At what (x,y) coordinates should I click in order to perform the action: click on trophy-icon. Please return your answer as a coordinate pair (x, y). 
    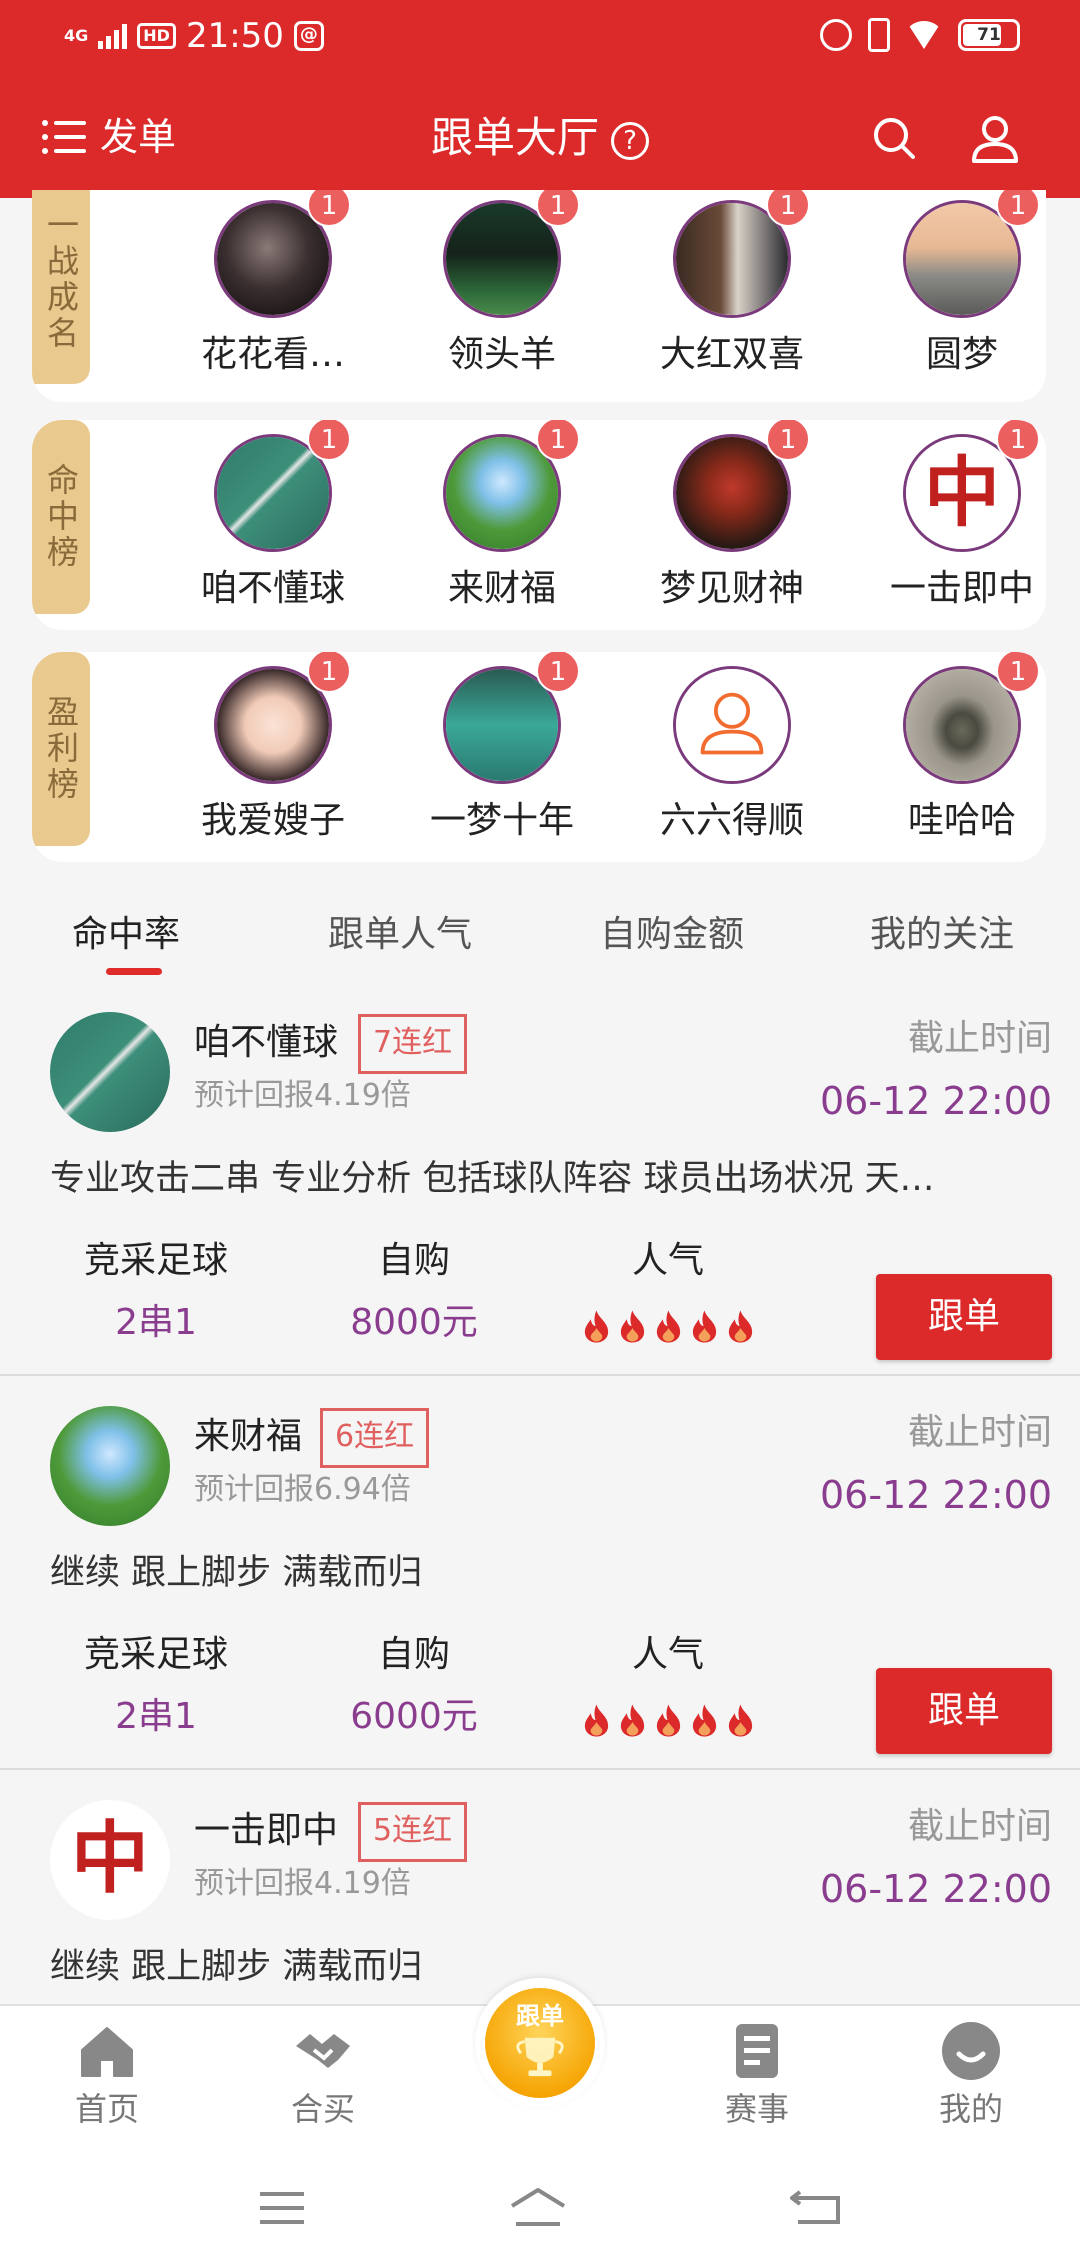
    Looking at the image, I should click on (540, 2057).